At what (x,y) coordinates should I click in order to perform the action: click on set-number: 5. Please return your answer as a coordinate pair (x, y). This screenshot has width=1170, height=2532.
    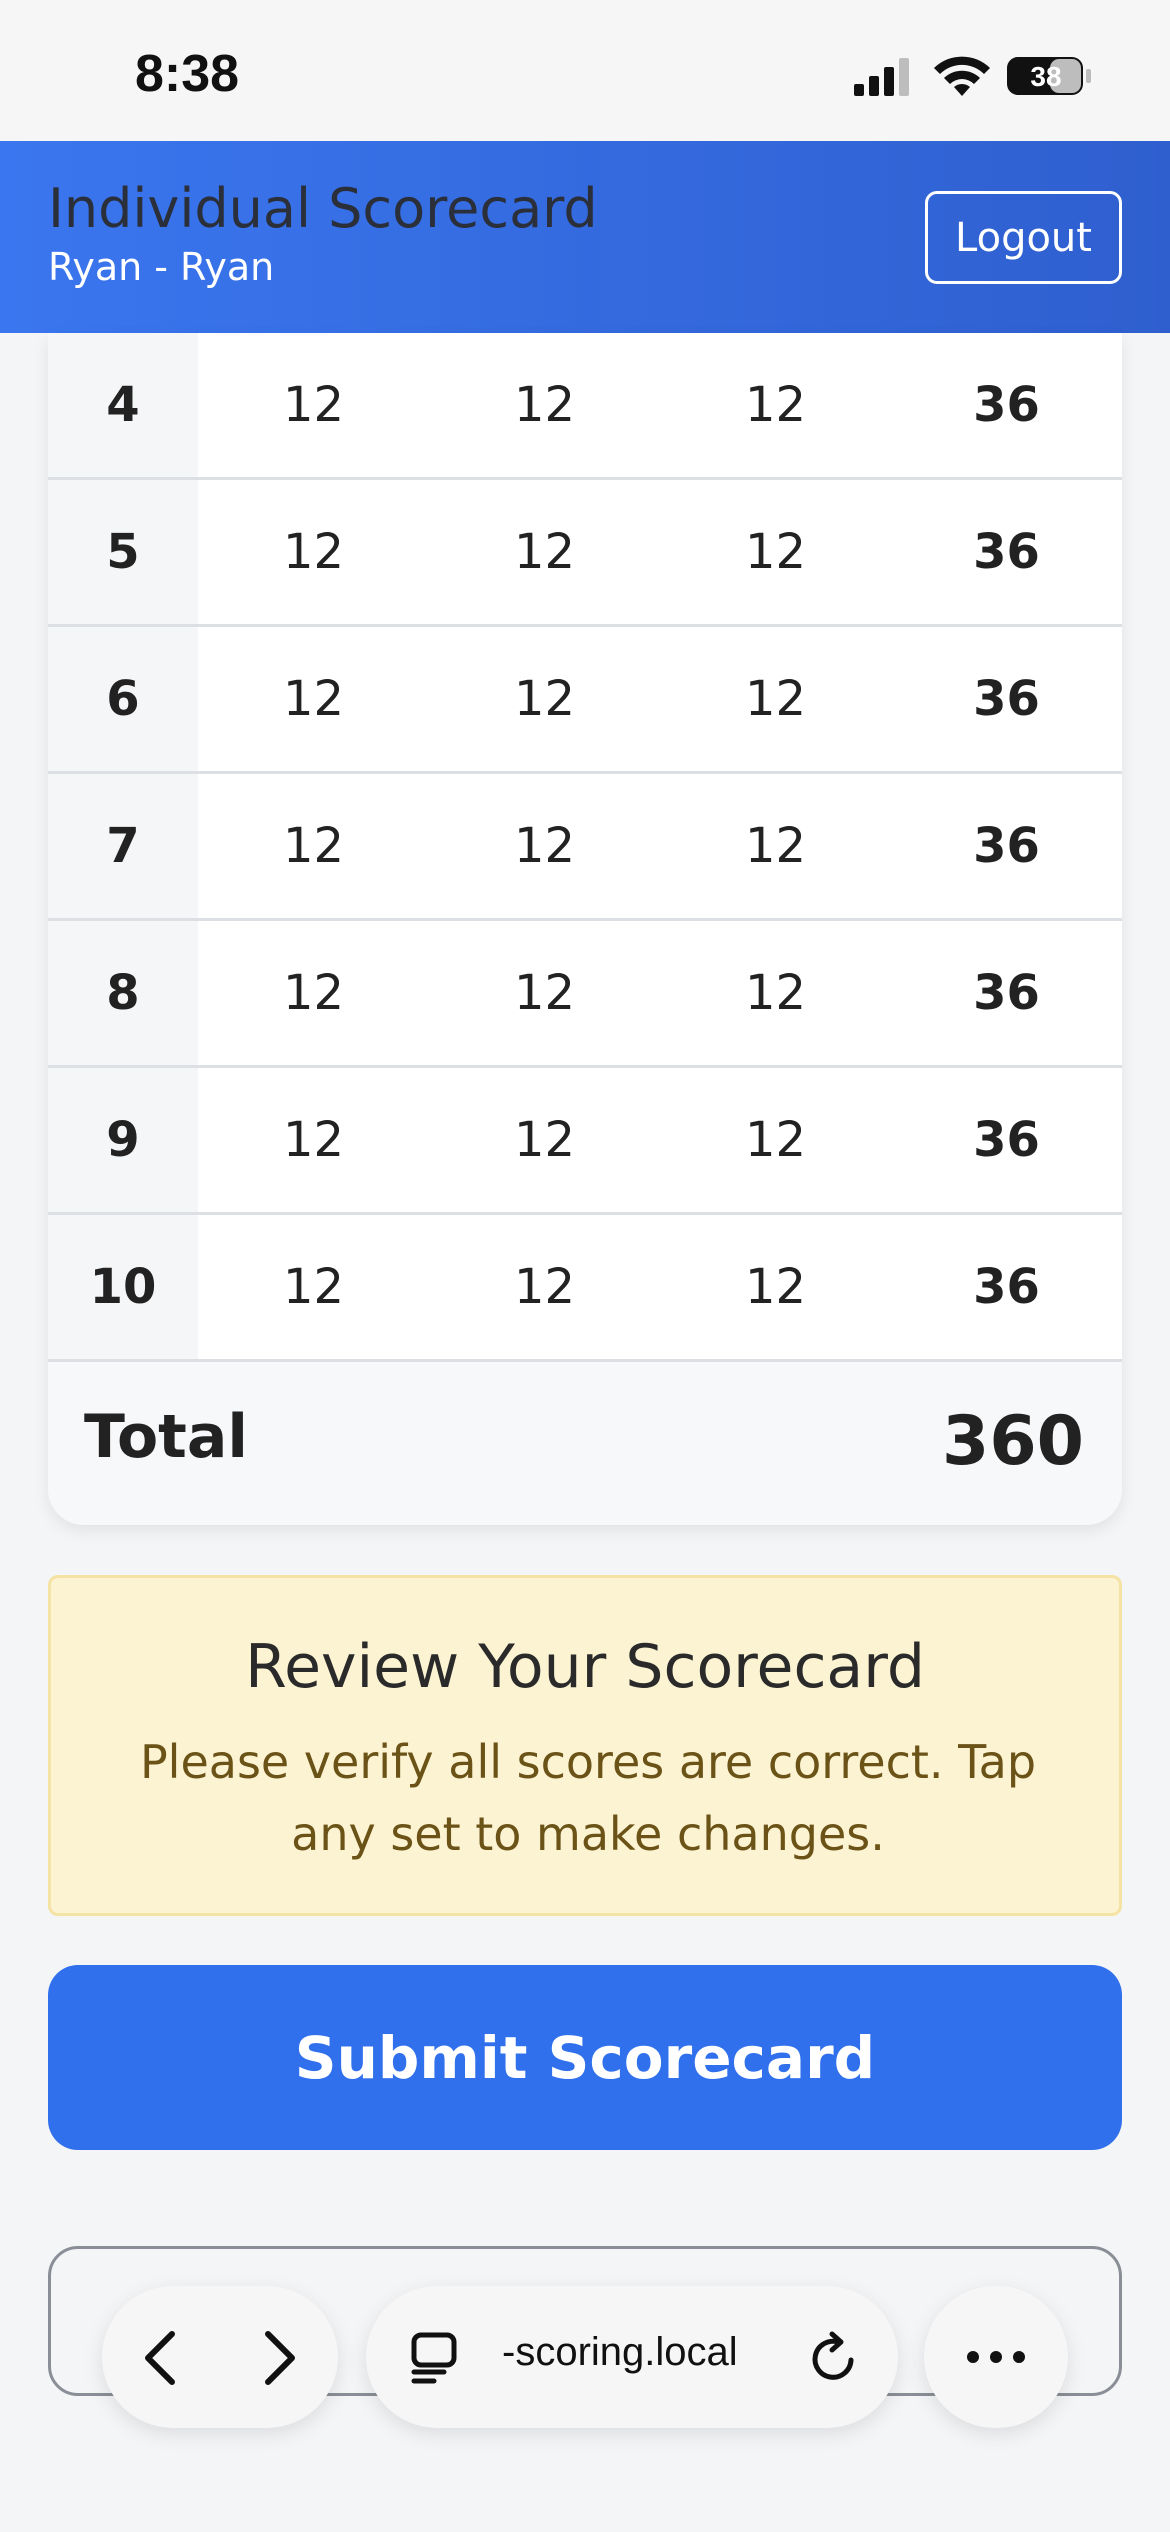
    Looking at the image, I should click on (123, 552).